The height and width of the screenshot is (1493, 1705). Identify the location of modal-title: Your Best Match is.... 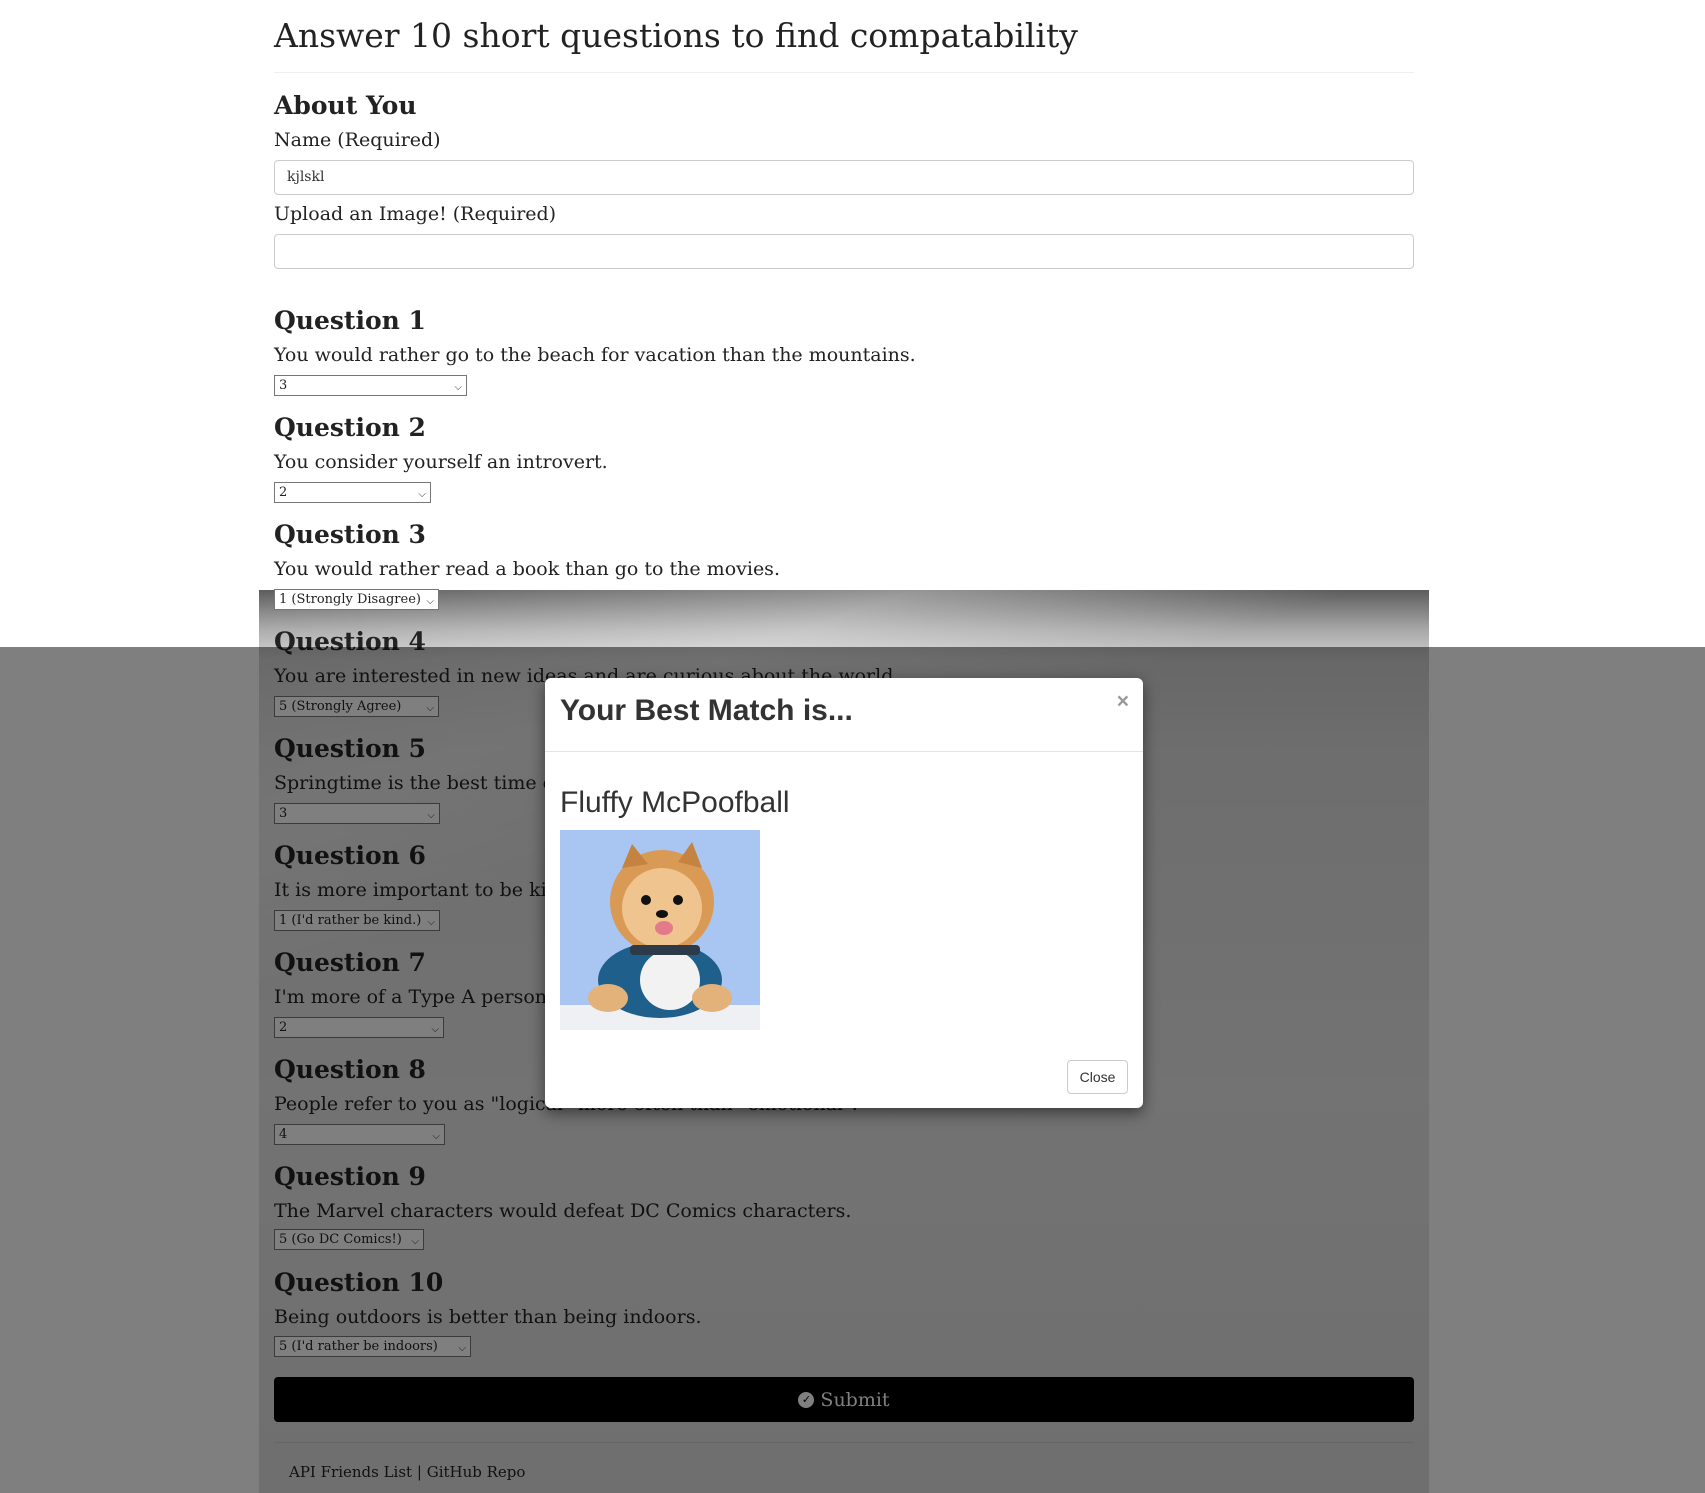
(706, 710).